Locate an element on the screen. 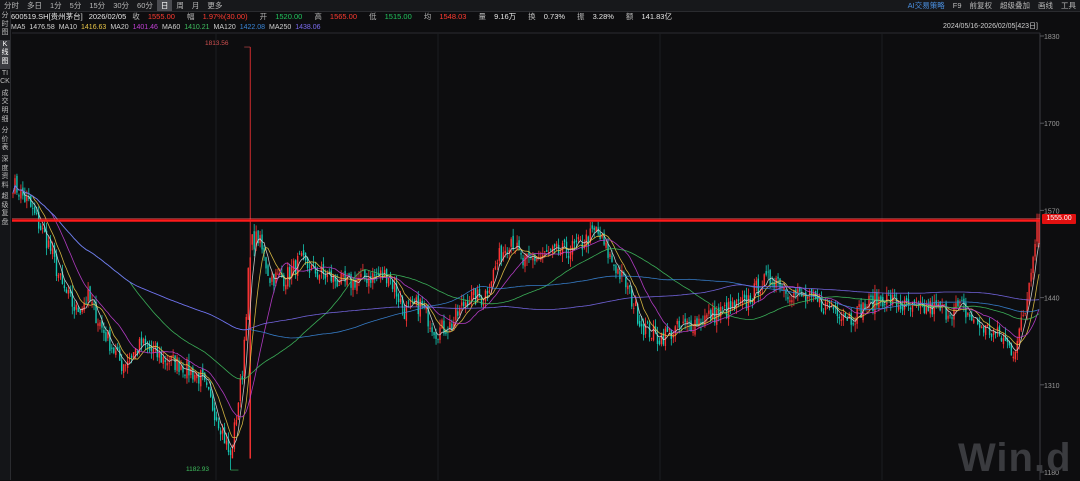 This screenshot has height=481, width=1080. toolbar-button-3: 超级叠加 is located at coordinates (1015, 5).